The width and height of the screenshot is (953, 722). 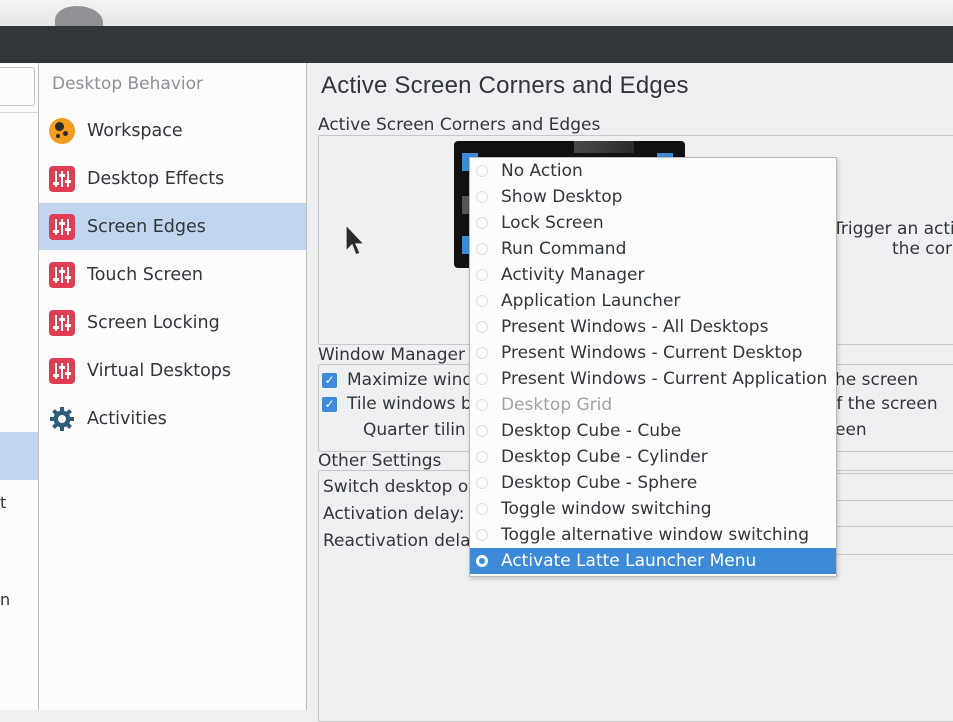 I want to click on menu-item-activity-manager: Activity Manager, so click(x=653, y=275).